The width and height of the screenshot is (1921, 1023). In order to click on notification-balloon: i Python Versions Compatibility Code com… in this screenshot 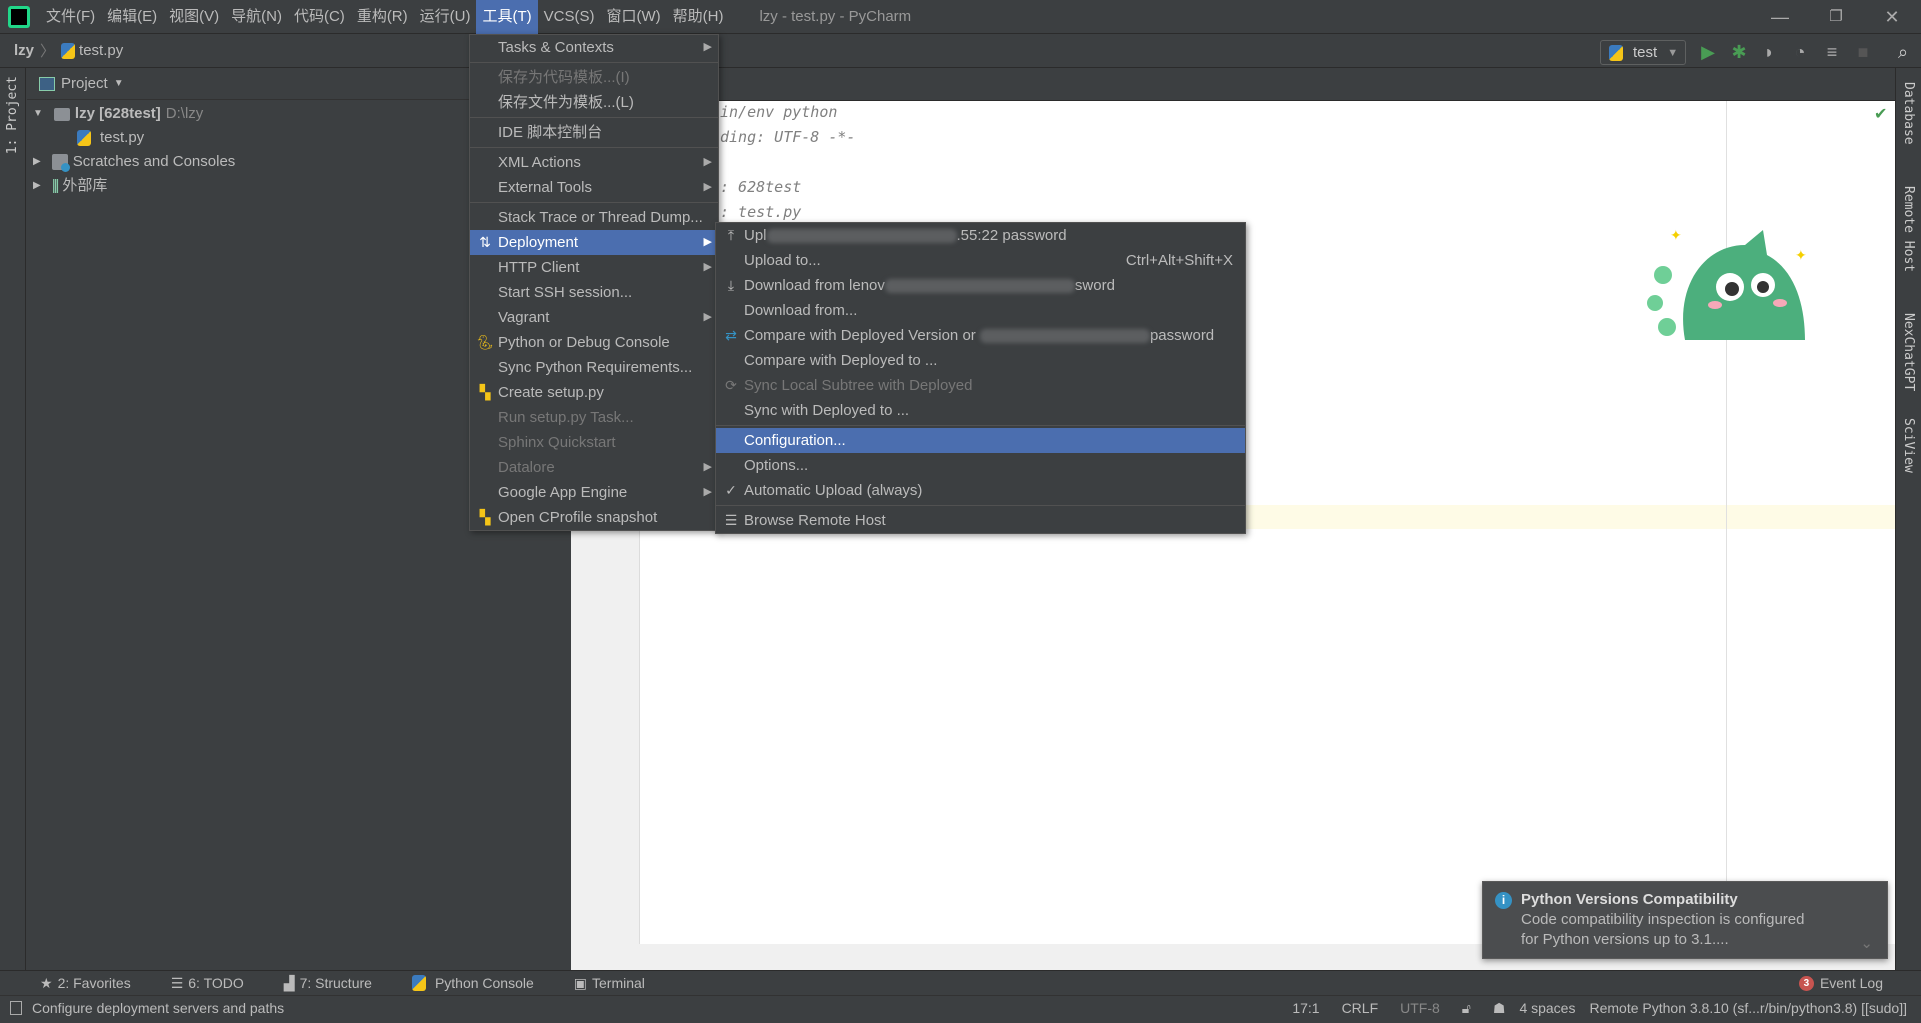, I will do `click(1685, 920)`.